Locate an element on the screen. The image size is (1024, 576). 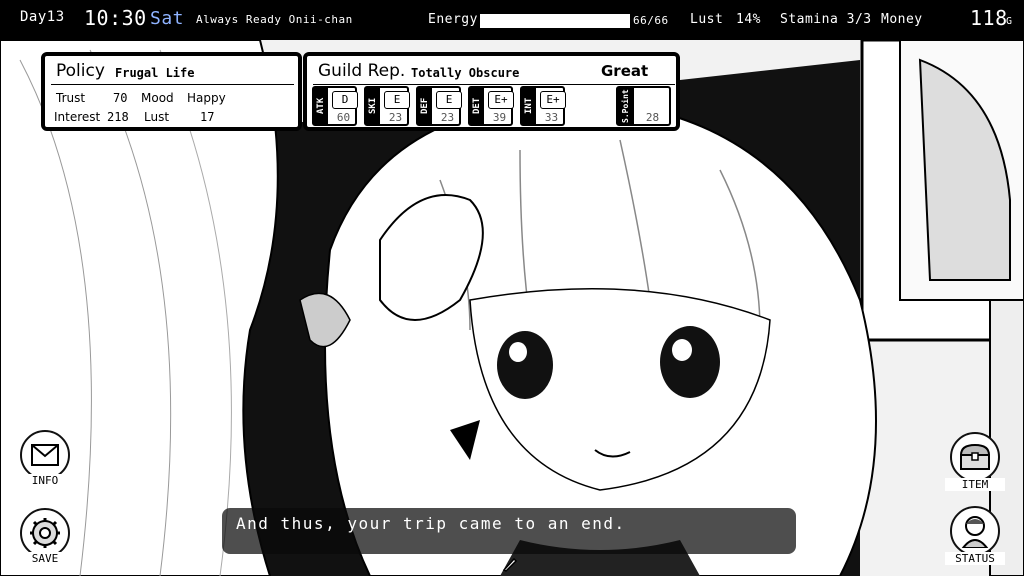
trust-label: Trust is located at coordinates (71, 98).